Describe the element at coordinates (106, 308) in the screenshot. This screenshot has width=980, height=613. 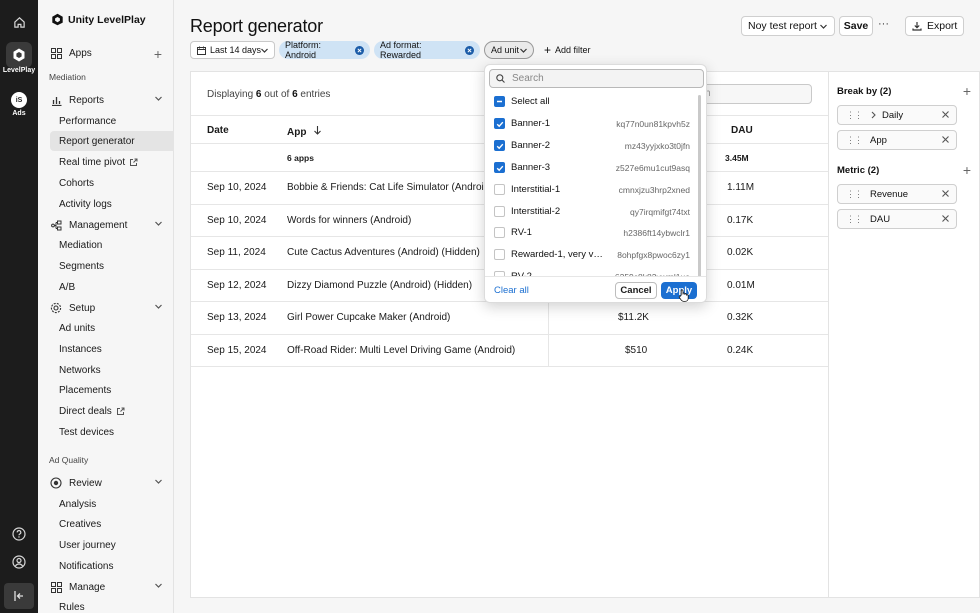
I see `sidebar-item-setup: Setup` at that location.